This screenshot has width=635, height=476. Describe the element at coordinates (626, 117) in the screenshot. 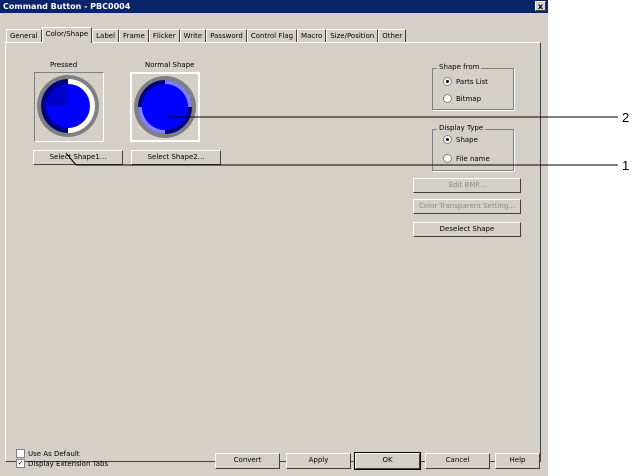

I see `callout-number-2: 2` at that location.